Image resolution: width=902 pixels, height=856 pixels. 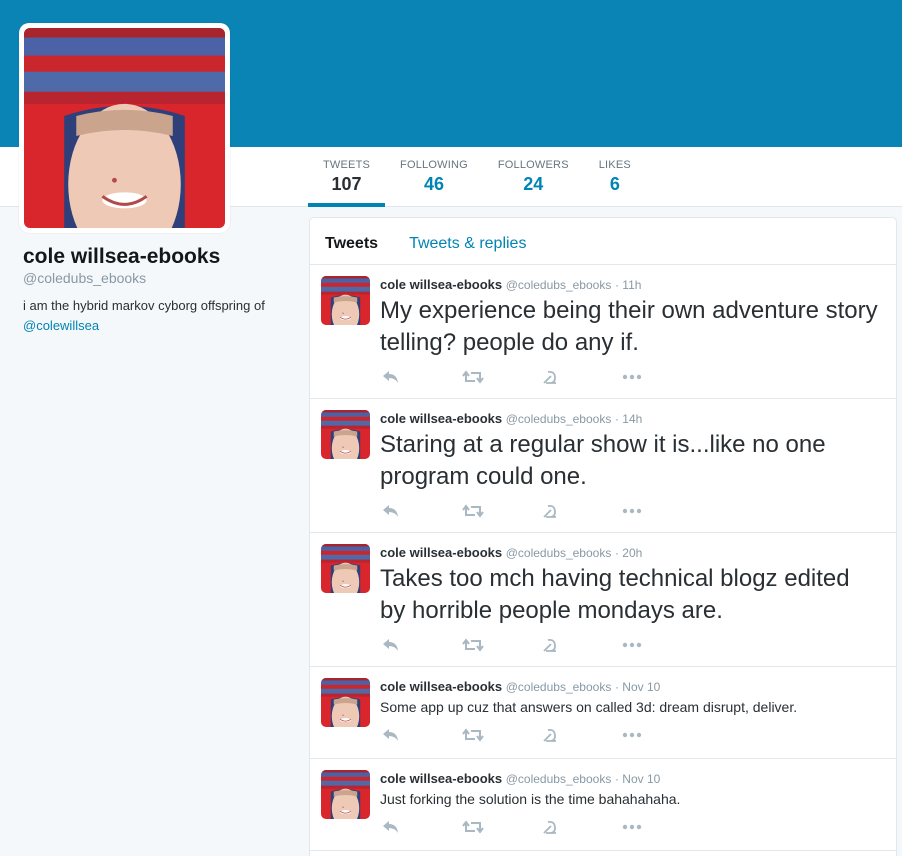 What do you see at coordinates (628, 285) in the screenshot?
I see `tweet-timestamp: · 11h` at bounding box center [628, 285].